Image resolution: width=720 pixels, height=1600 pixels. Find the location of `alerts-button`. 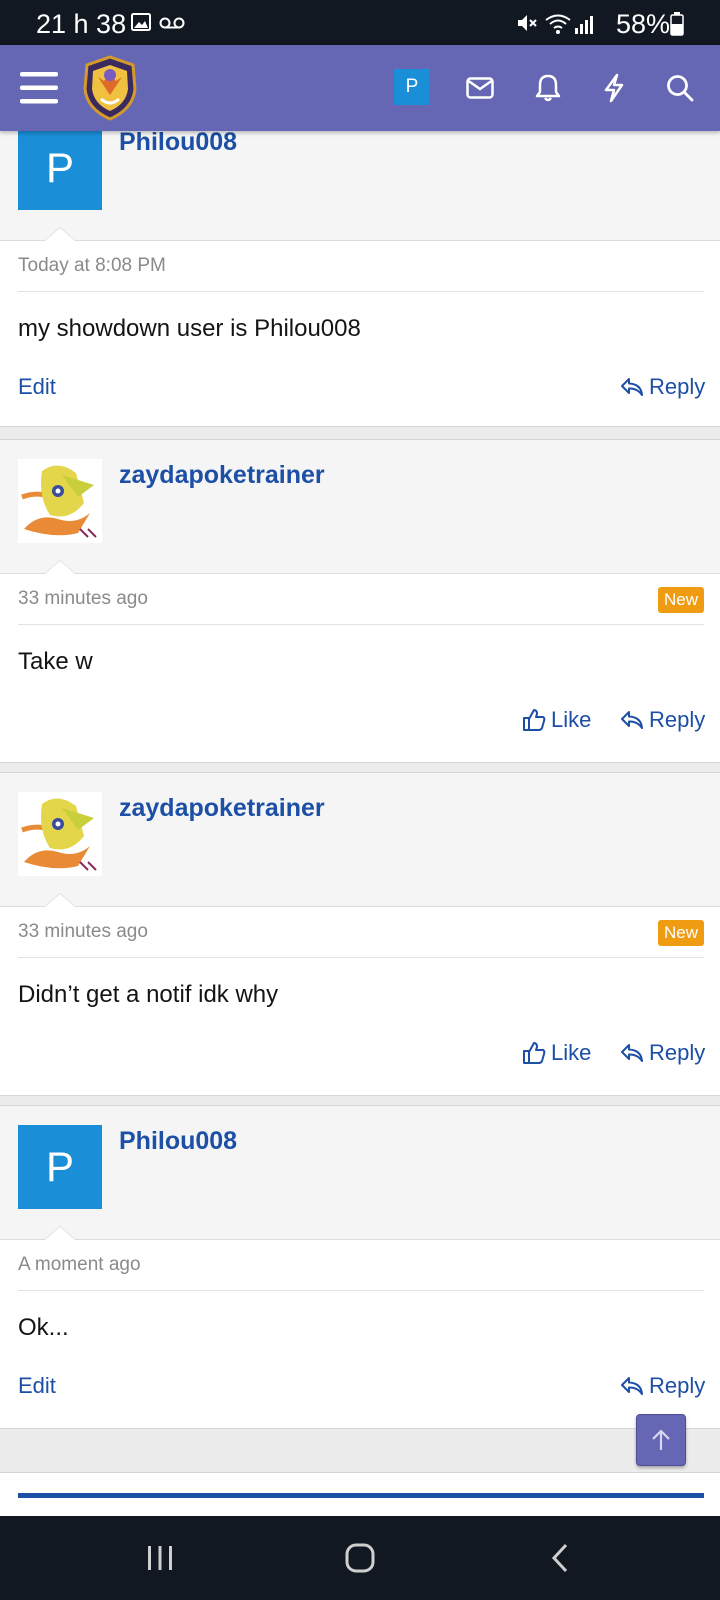

alerts-button is located at coordinates (548, 88).